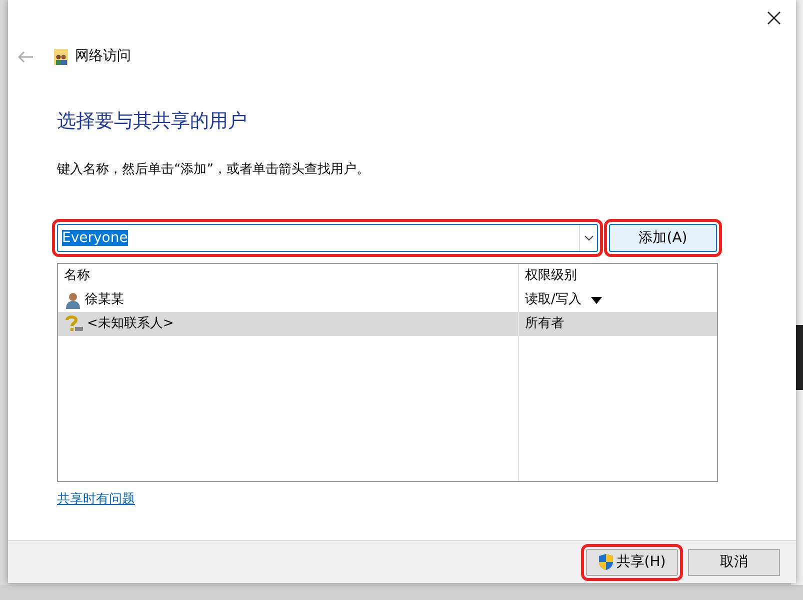 The width and height of the screenshot is (803, 600). I want to click on users-folder-icon, so click(61, 57).